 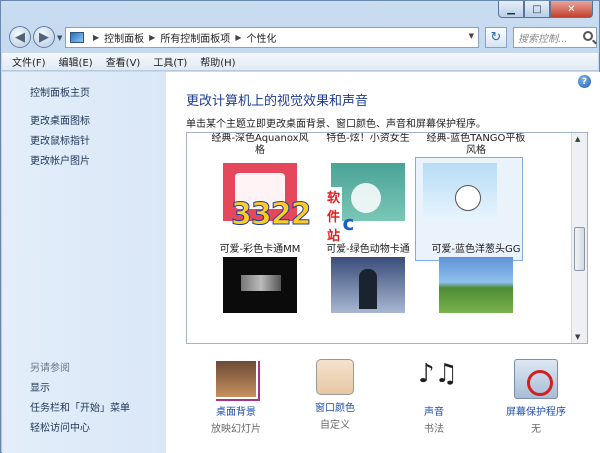 I want to click on change-mouse-pointers-link: 更改鼠标指针, so click(x=60, y=139).